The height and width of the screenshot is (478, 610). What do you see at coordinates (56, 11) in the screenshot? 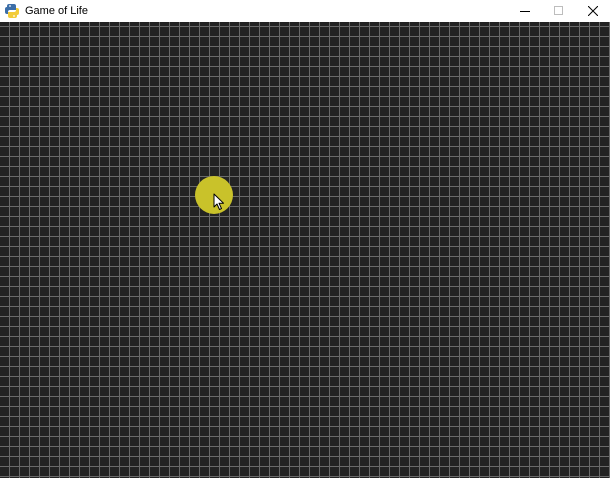
I see `window-title: Game of Life` at bounding box center [56, 11].